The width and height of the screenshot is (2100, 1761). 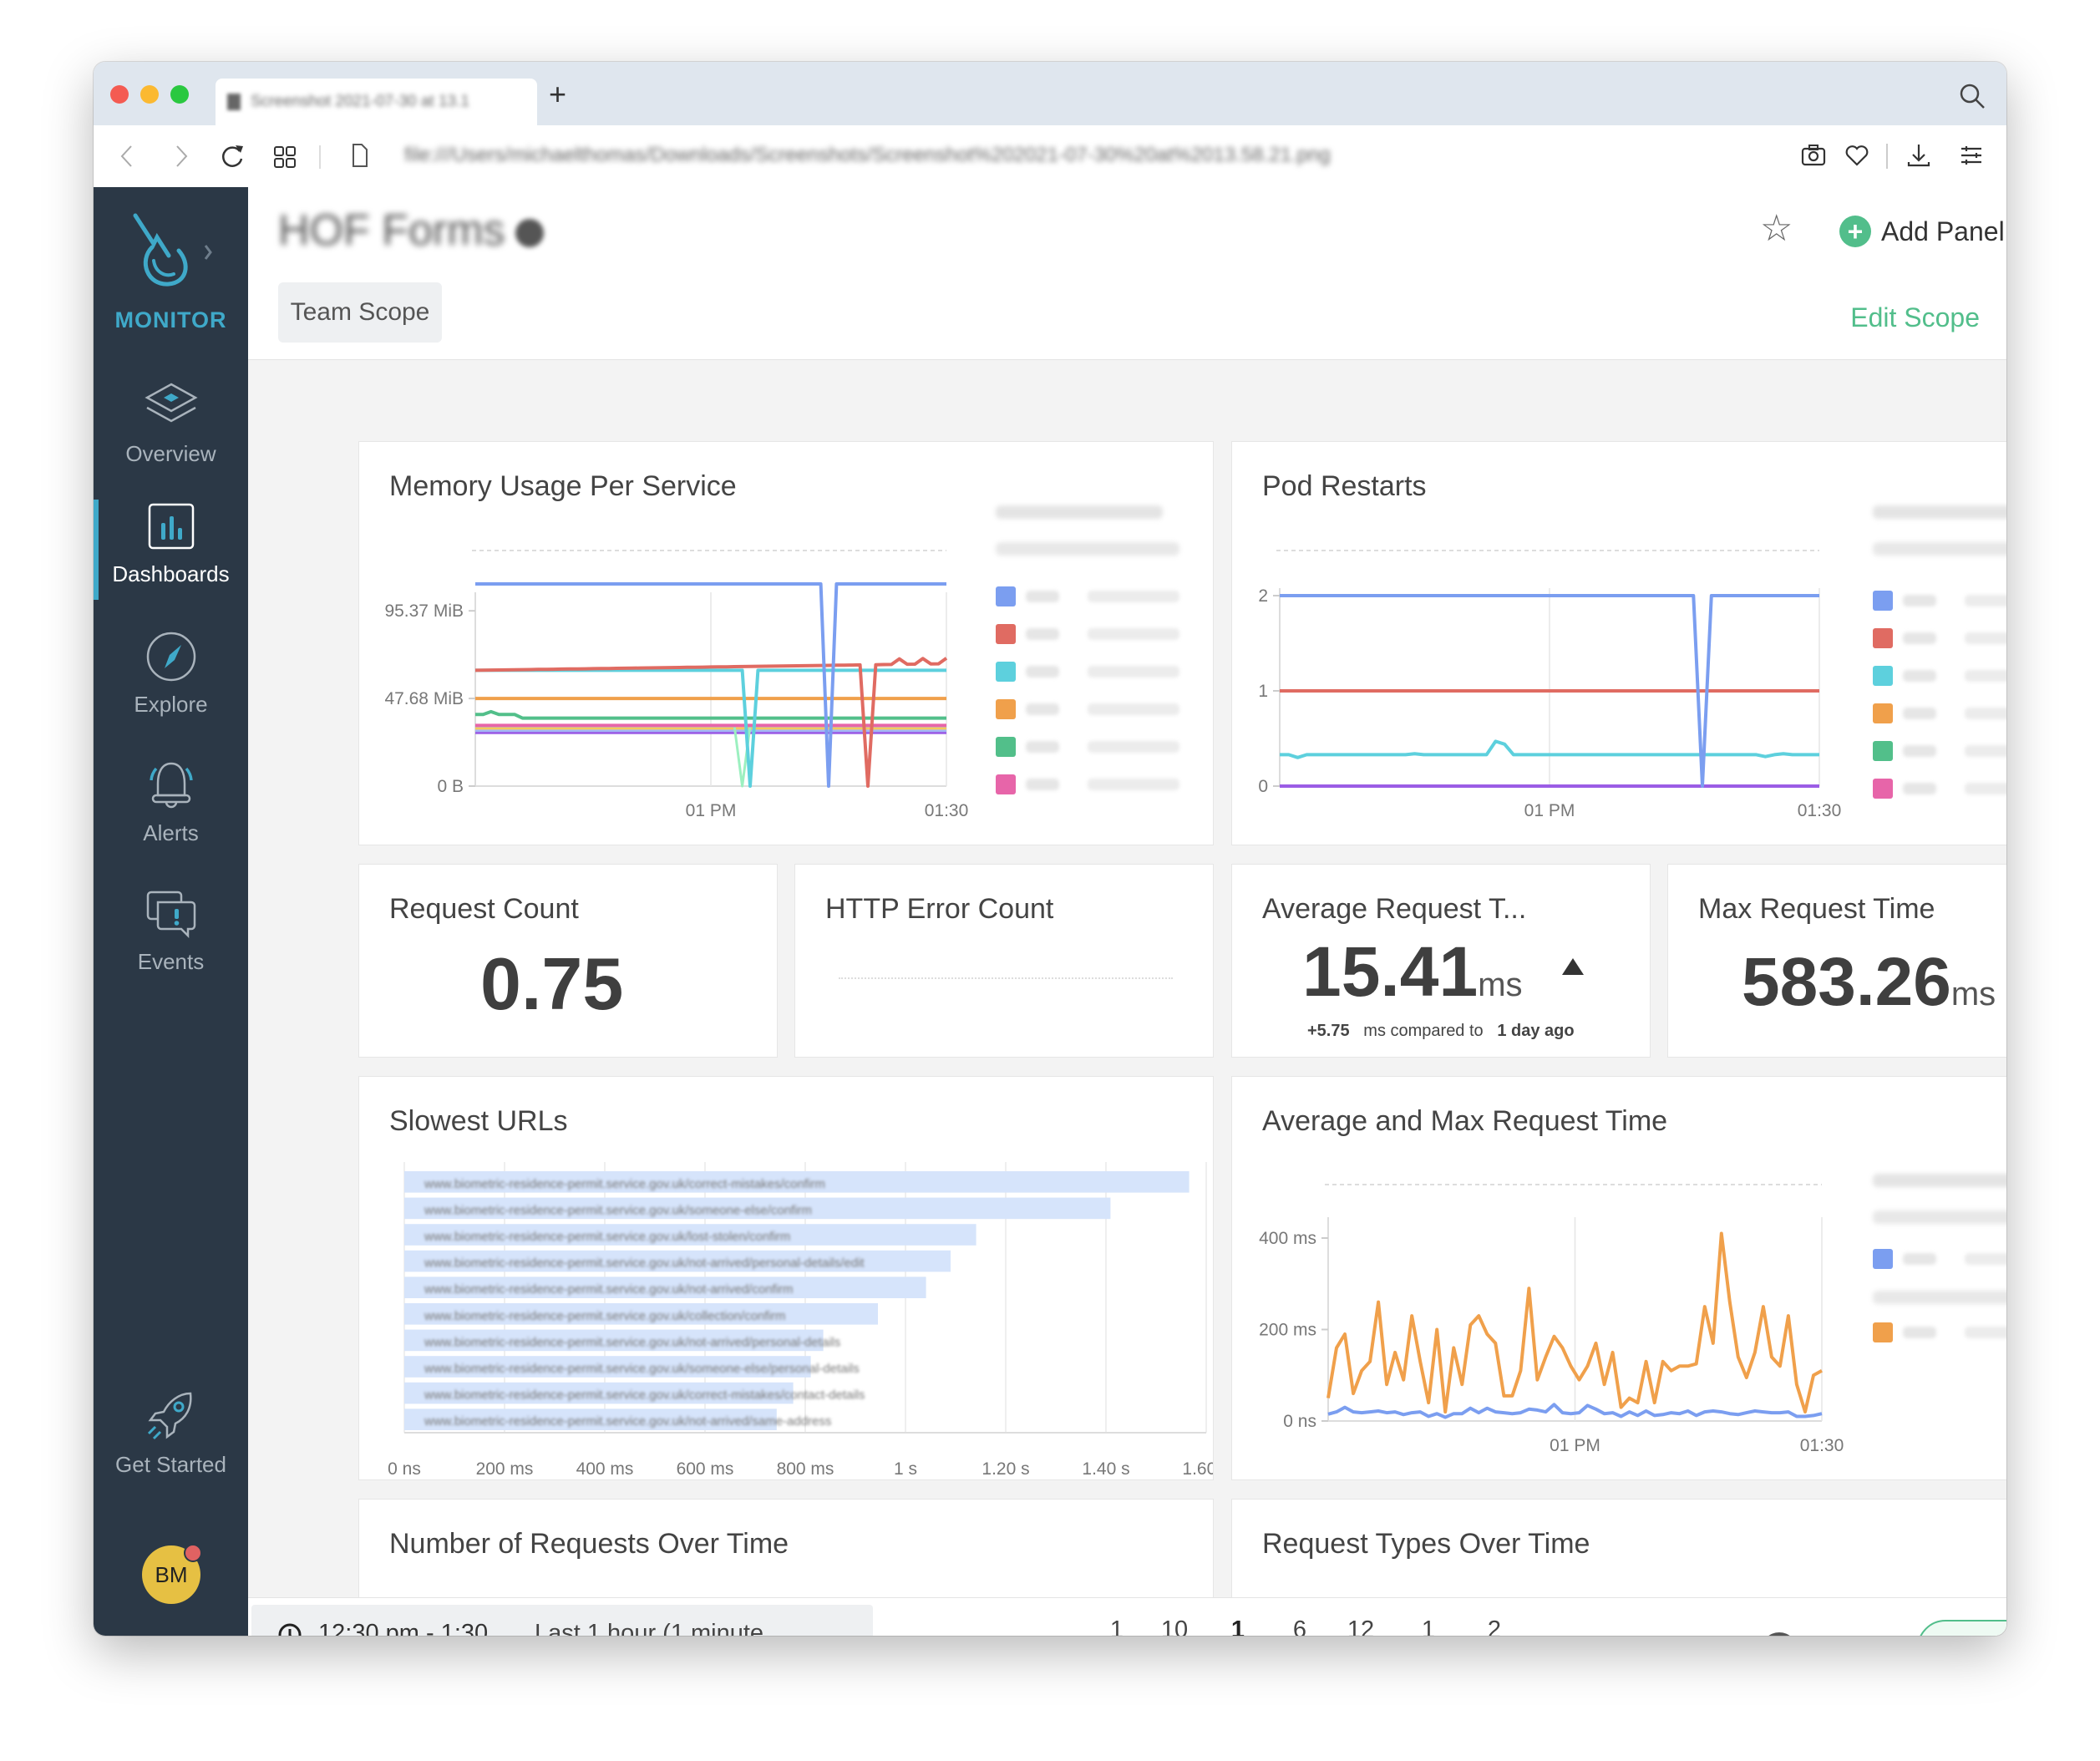 I want to click on skip-forward-icon, so click(x=1842, y=1636).